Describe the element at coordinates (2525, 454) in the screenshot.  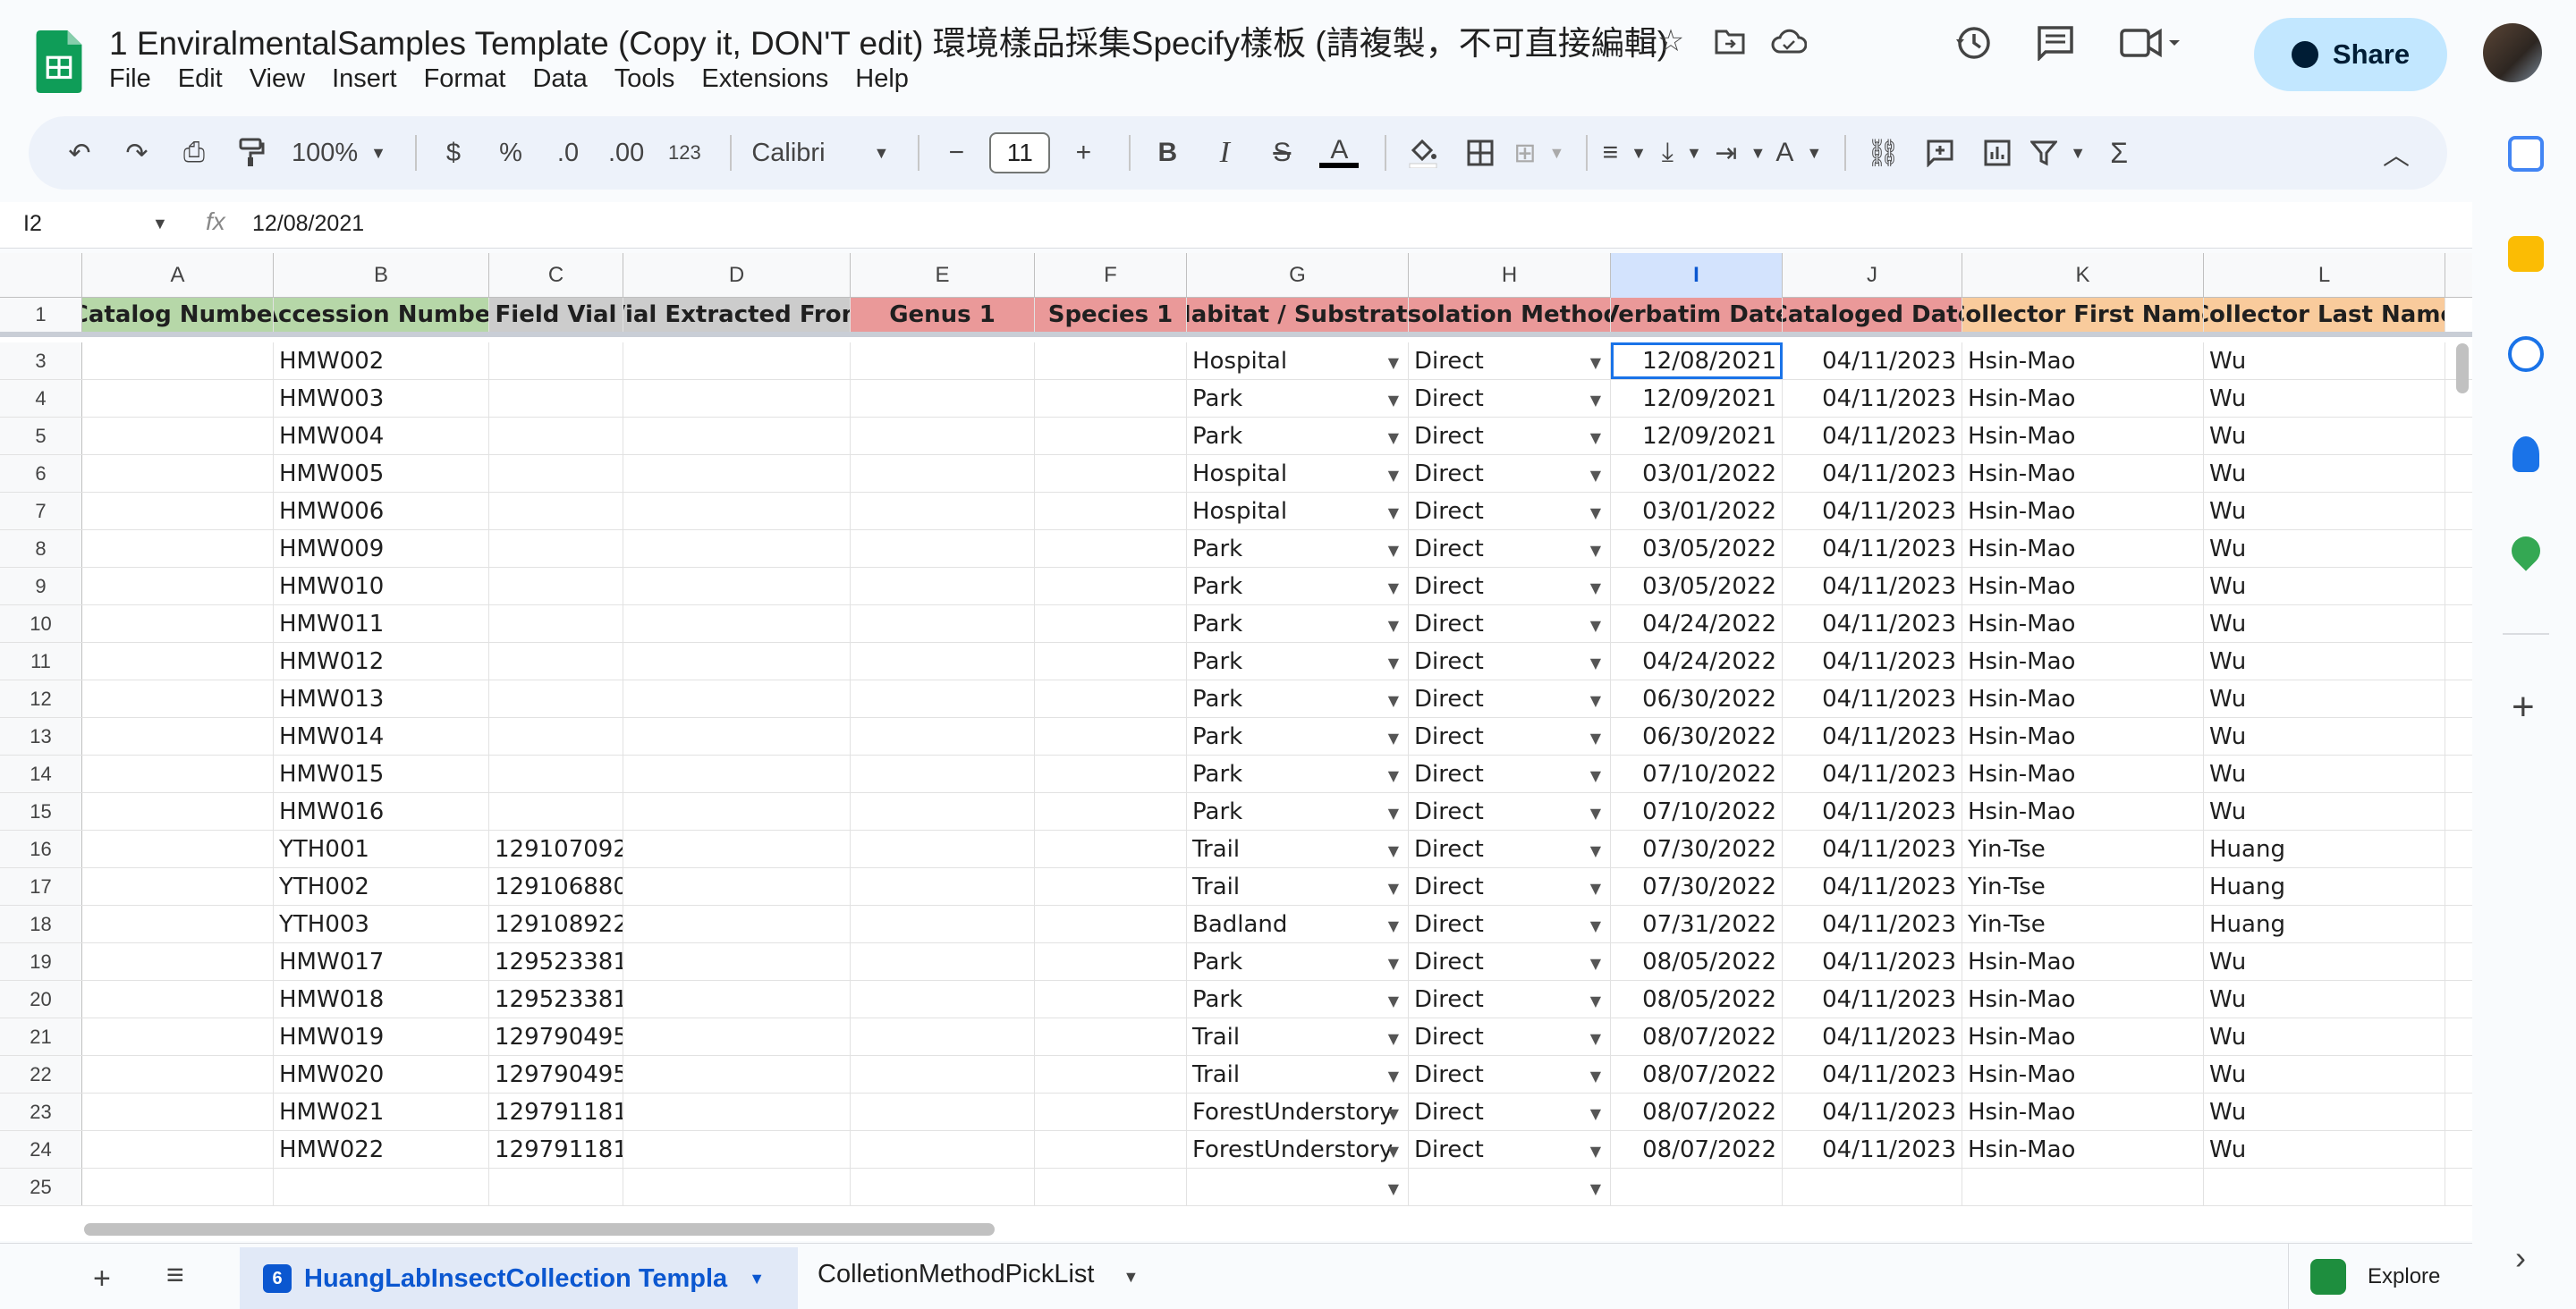
I see `contacts-icon` at that location.